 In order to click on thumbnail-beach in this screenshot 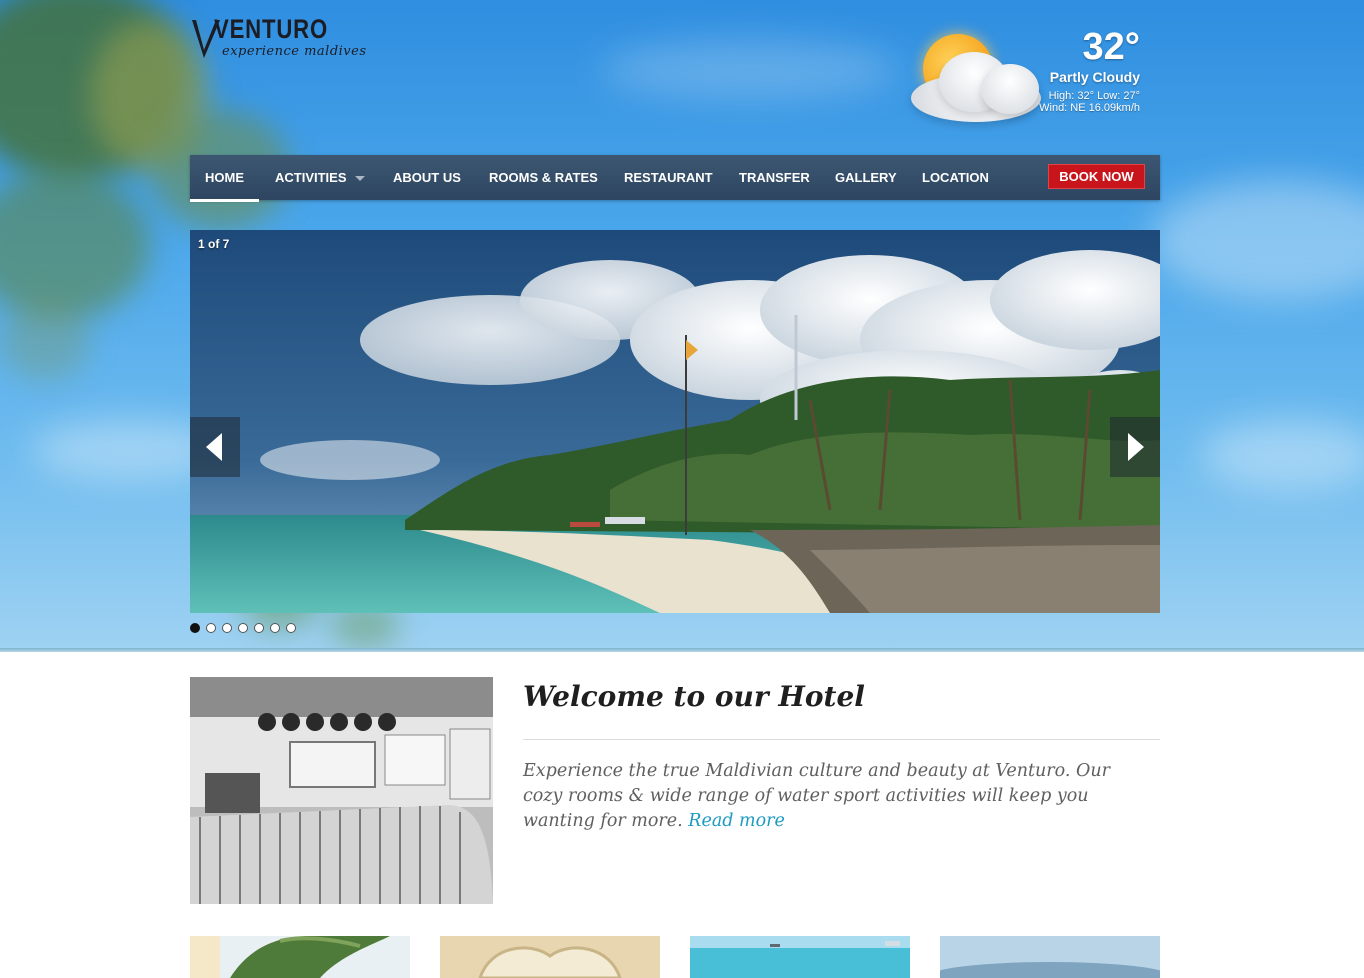, I will do `click(1050, 957)`.